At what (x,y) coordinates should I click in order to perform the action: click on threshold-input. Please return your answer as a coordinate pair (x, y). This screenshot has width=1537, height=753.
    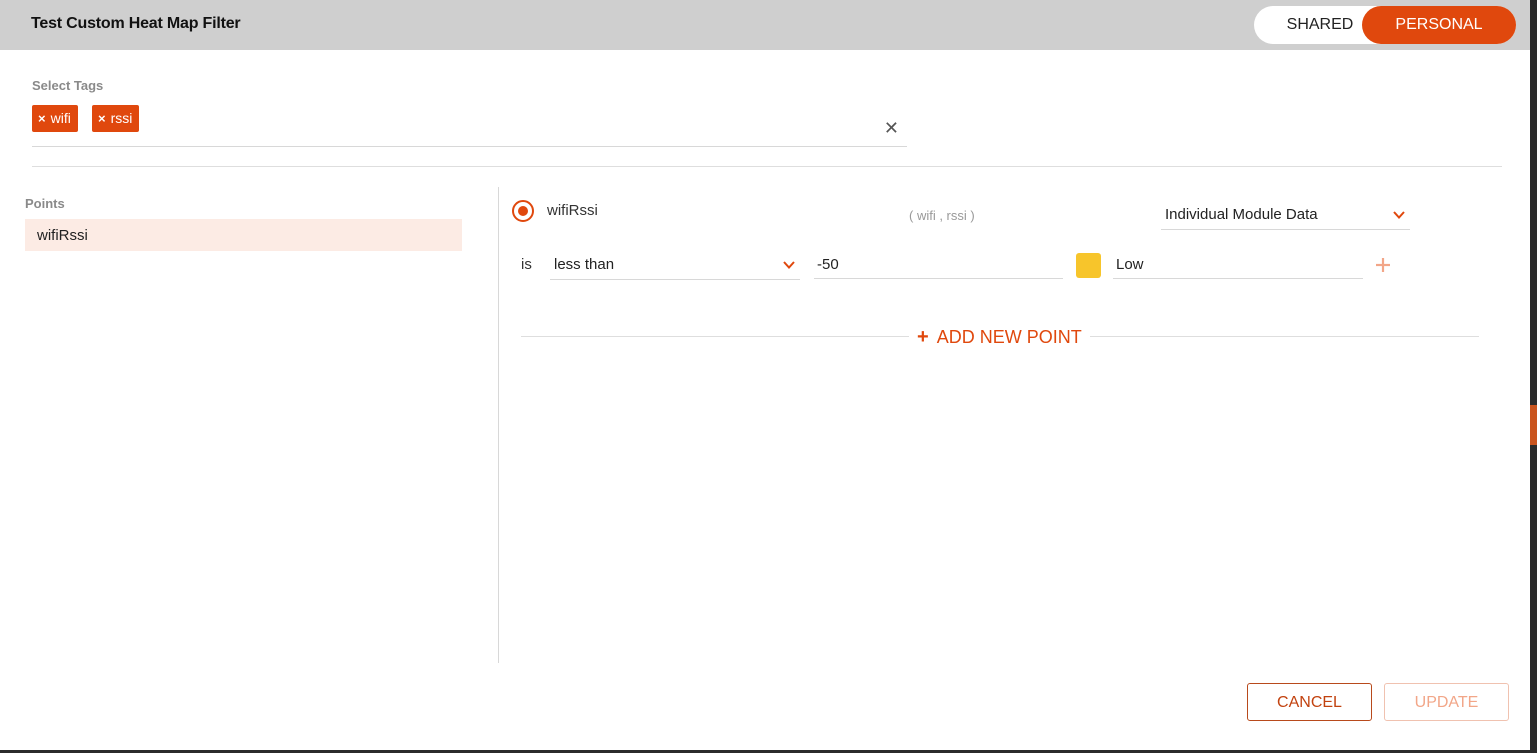
    Looking at the image, I should click on (938, 264).